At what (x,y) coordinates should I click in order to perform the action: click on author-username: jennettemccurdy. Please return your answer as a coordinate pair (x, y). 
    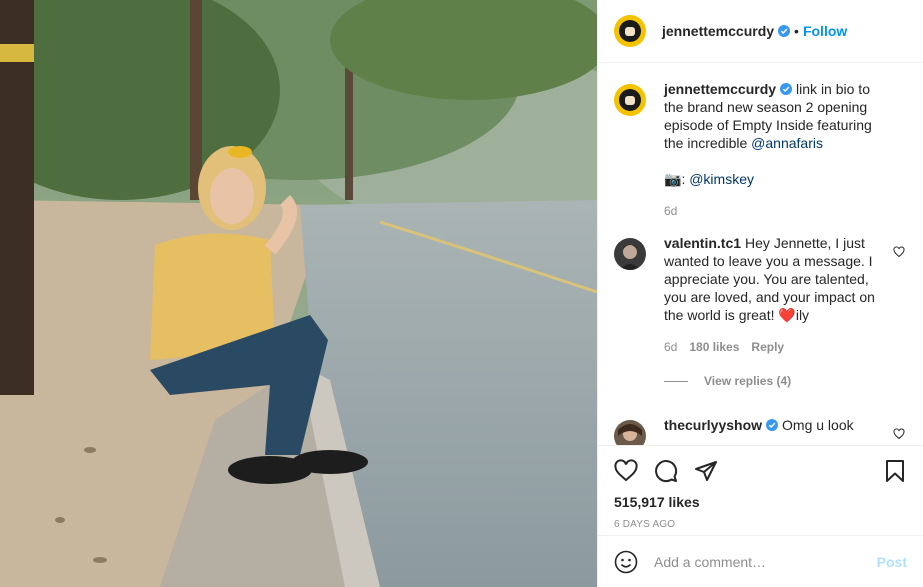
    Looking at the image, I should click on (718, 31).